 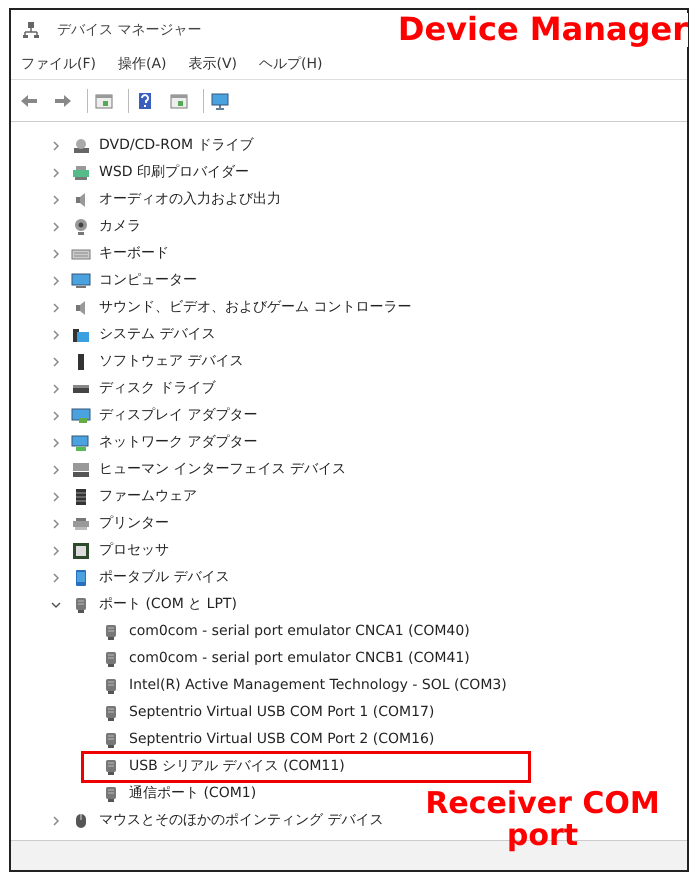 I want to click on menu-item: ヘルプ(H), so click(x=290, y=64).